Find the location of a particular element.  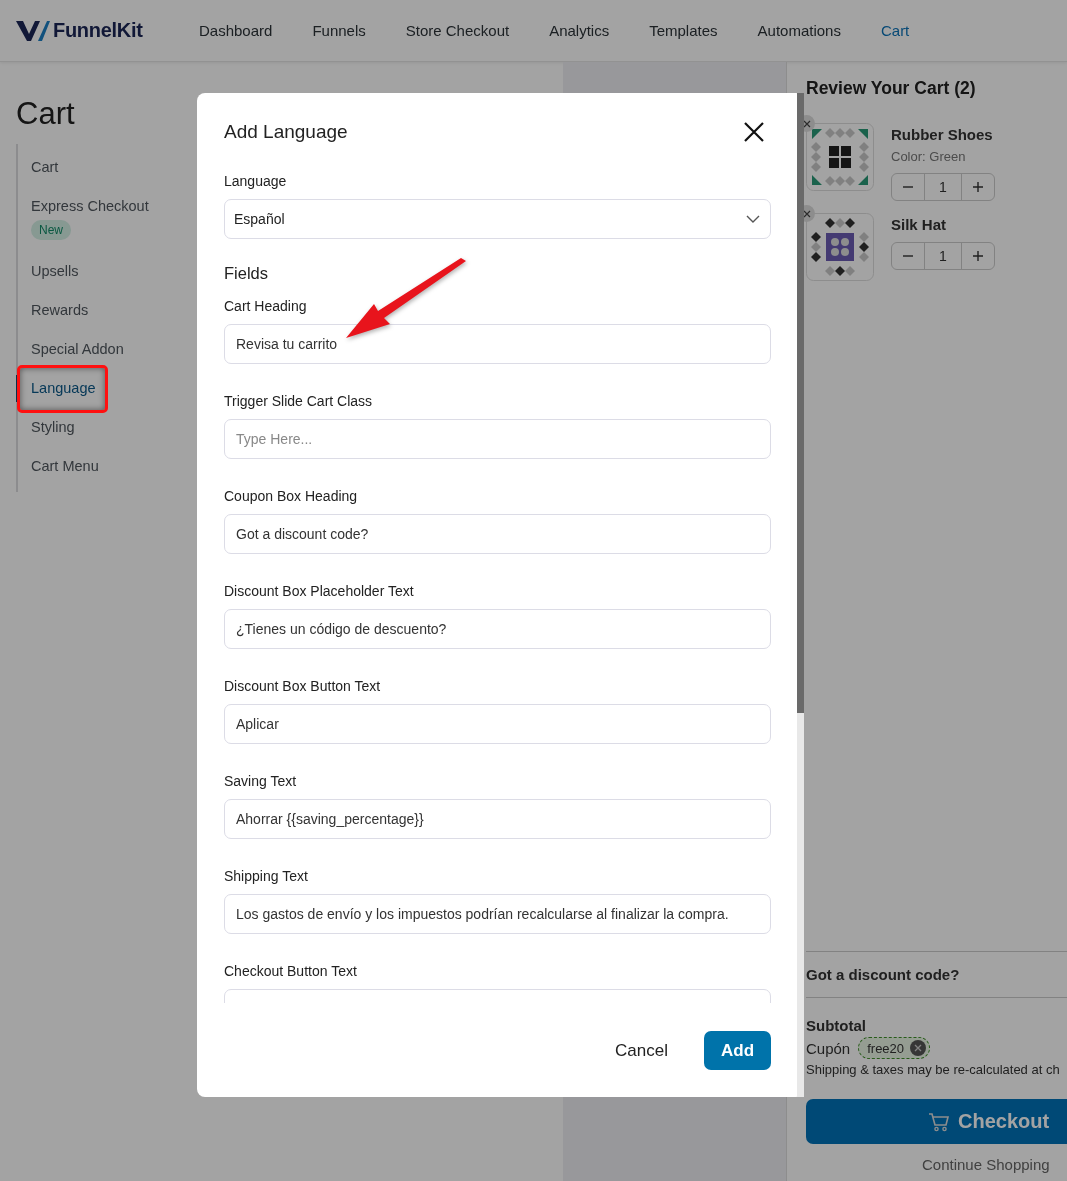

sidebar-item: Express Checkout is located at coordinates (90, 206).